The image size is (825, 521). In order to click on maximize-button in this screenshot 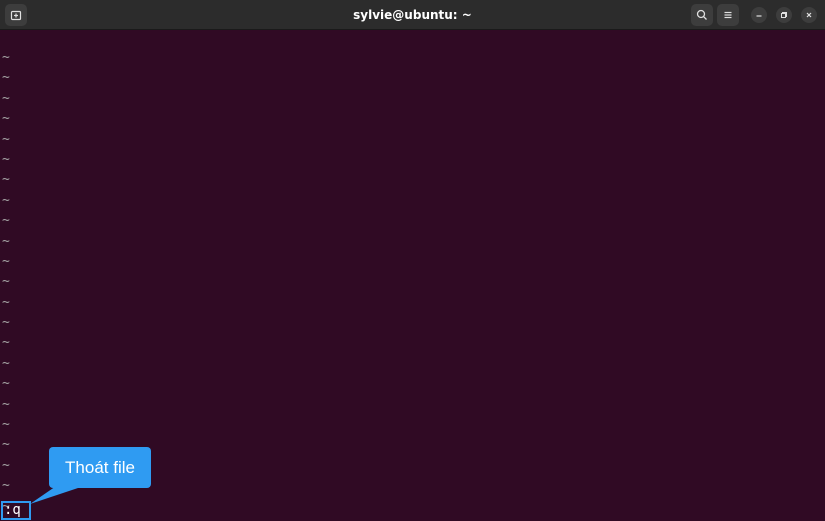, I will do `click(784, 15)`.